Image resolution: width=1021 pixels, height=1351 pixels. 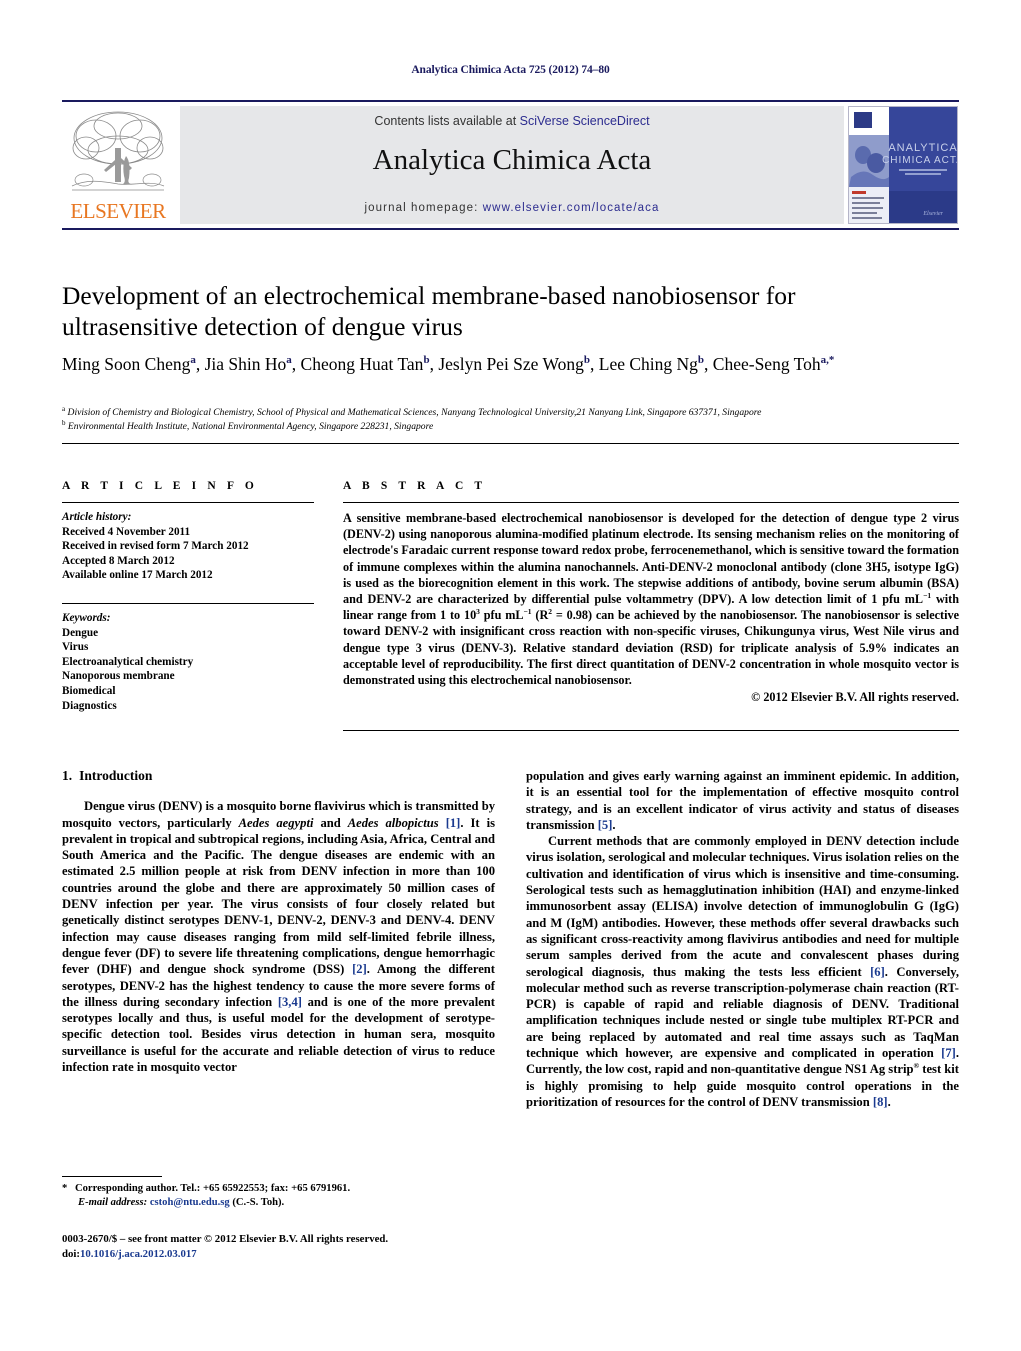 What do you see at coordinates (188, 502) in the screenshot?
I see `article-info-rule` at bounding box center [188, 502].